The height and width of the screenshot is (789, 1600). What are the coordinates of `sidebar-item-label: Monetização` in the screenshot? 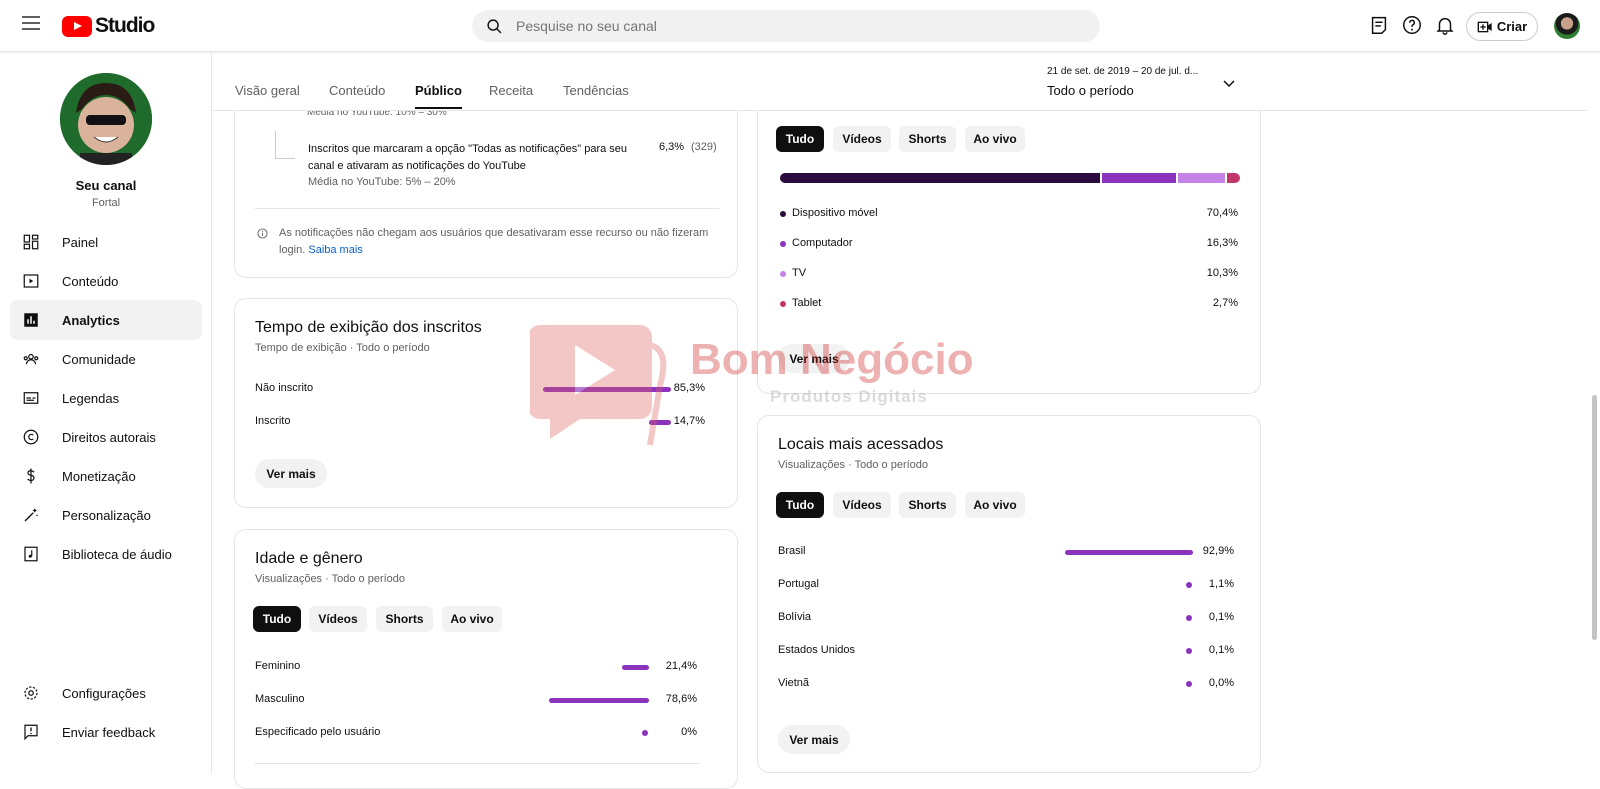 It's located at (99, 476).